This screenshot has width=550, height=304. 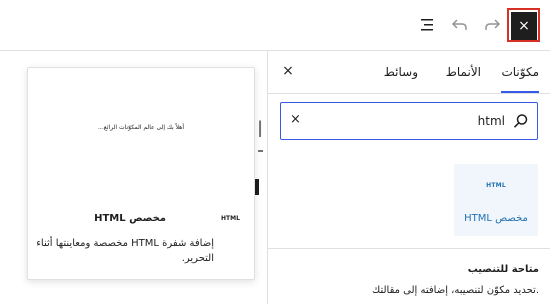 What do you see at coordinates (401, 72) in the screenshot?
I see `tab-media: وسائط` at bounding box center [401, 72].